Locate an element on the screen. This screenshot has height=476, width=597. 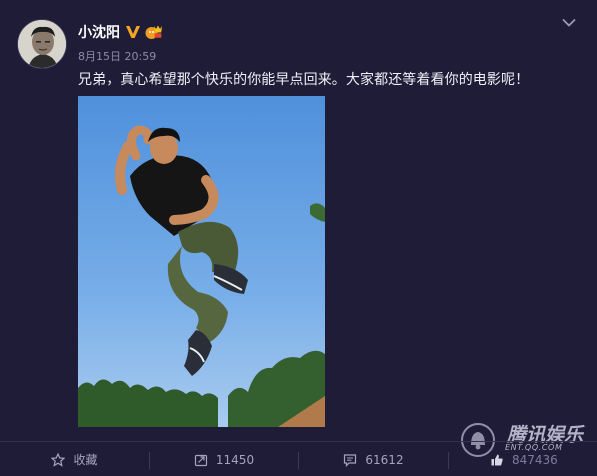
comment-button: 61612 is located at coordinates (373, 459).